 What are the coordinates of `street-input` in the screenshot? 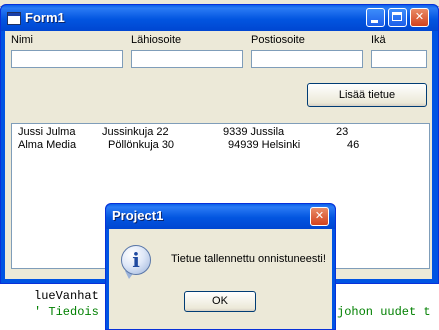 It's located at (187, 59).